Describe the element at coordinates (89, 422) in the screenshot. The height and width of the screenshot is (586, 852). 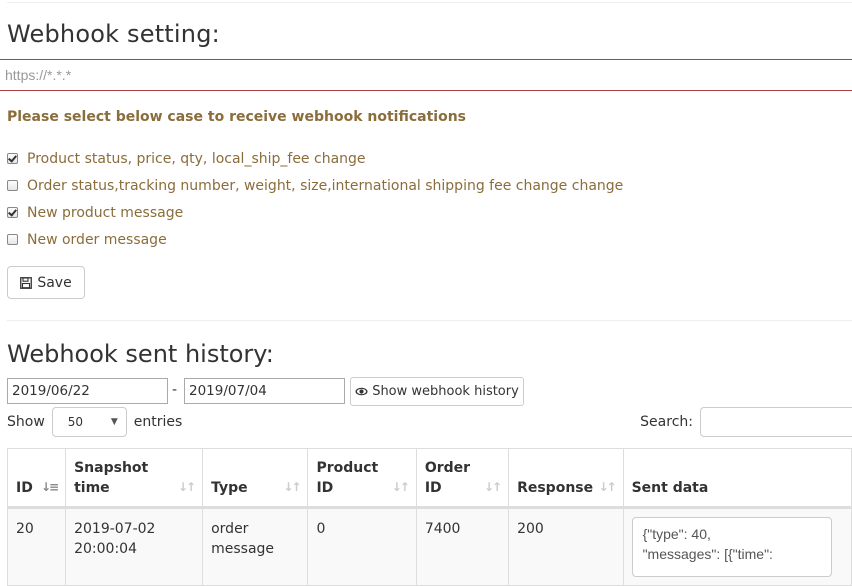
I see `entries-per-page-select: 50 ▼` at that location.